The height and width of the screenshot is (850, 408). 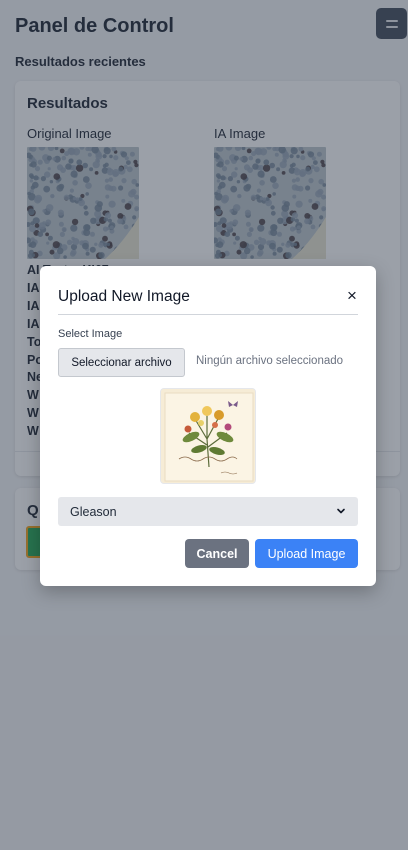 What do you see at coordinates (352, 296) in the screenshot?
I see `close-icon: ×` at bounding box center [352, 296].